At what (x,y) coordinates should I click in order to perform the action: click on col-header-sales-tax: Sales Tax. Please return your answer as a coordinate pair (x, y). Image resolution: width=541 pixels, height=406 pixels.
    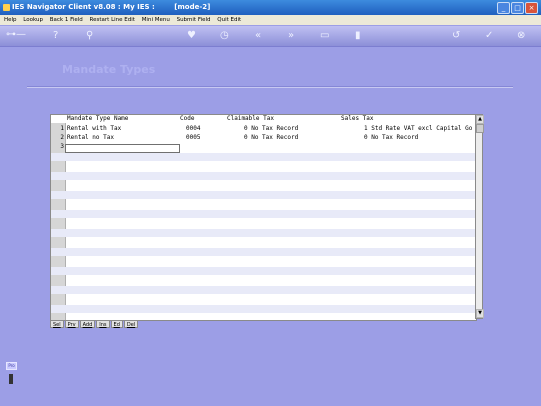
    Looking at the image, I should click on (357, 119).